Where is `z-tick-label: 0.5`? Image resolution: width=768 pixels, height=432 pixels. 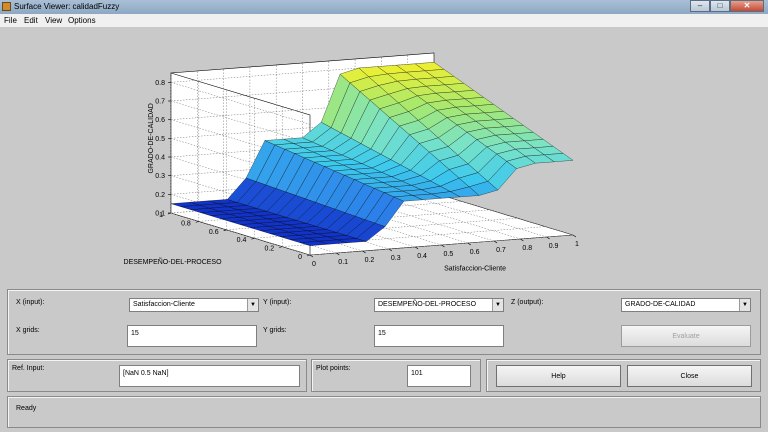
z-tick-label: 0.5 is located at coordinates (160, 139).